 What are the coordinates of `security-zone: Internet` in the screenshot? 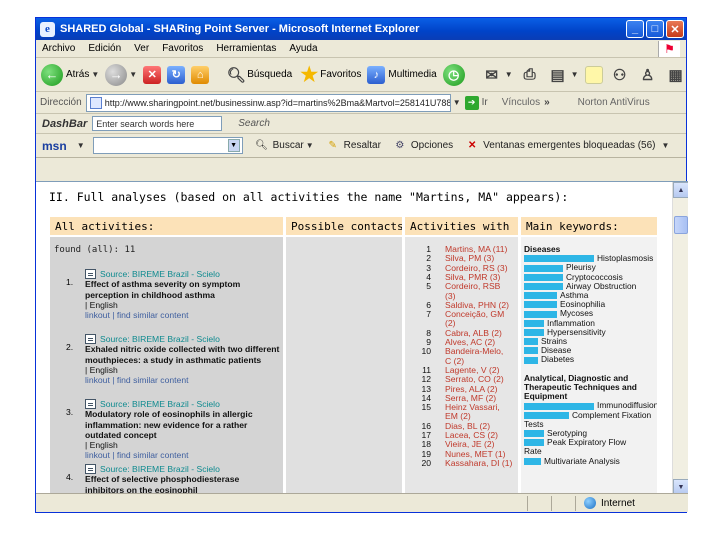 It's located at (632, 503).